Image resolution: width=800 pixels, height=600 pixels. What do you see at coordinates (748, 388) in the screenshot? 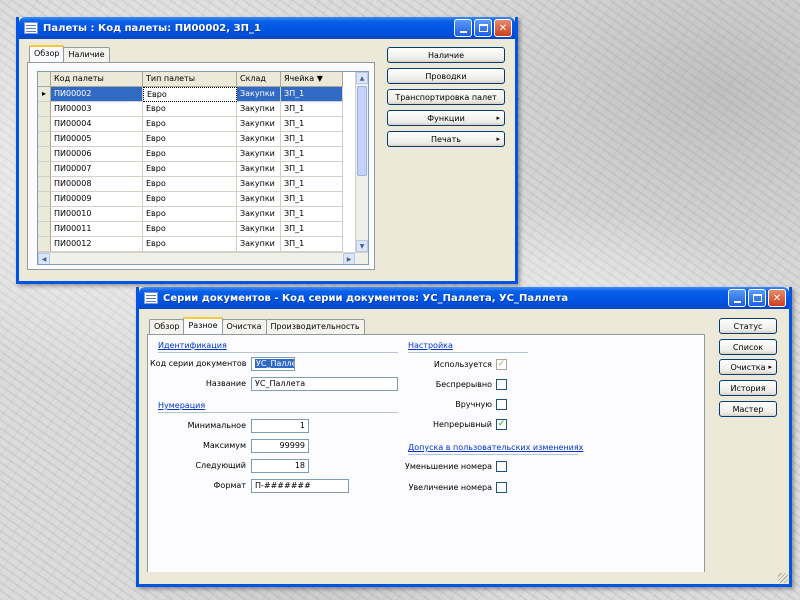
I see `history-button: История` at bounding box center [748, 388].